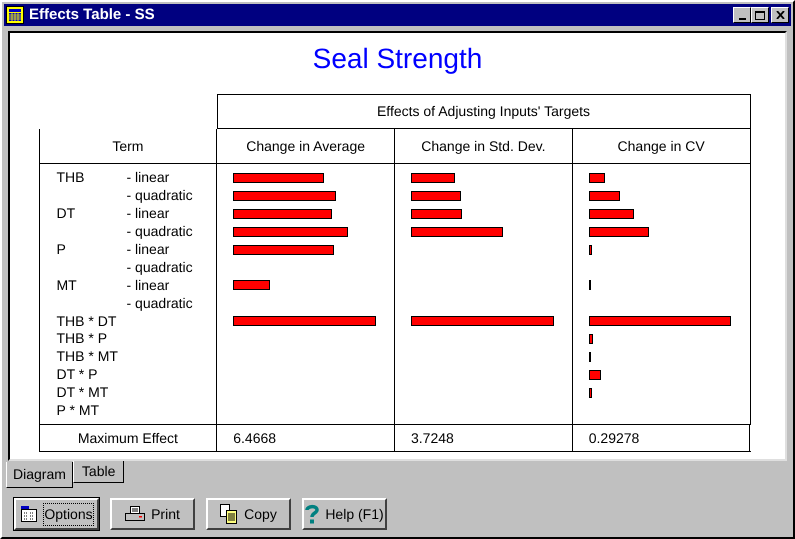 The height and width of the screenshot is (539, 795). Describe the element at coordinates (39, 475) in the screenshot. I see `tab: Diagram` at that location.